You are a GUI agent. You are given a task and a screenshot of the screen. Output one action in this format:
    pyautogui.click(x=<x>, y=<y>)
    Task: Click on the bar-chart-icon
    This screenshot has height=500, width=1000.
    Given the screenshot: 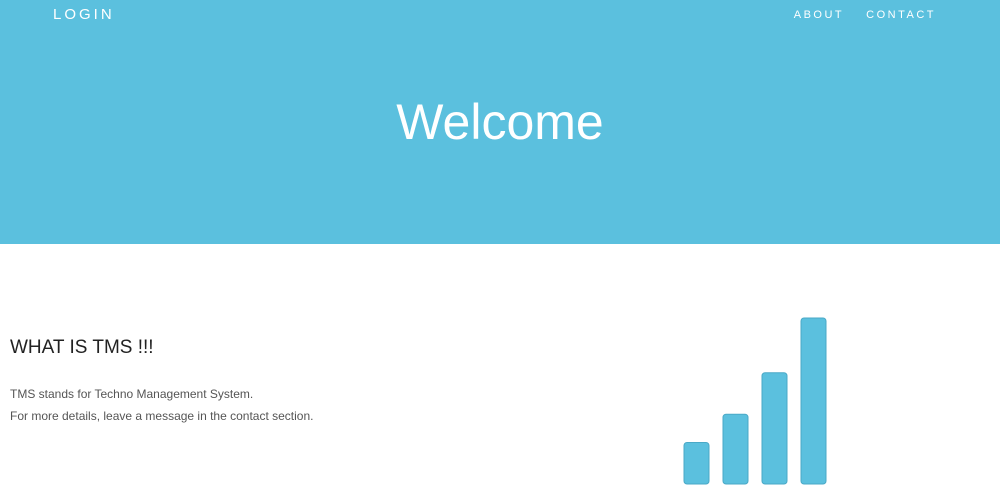 What is the action you would take?
    pyautogui.click(x=755, y=401)
    